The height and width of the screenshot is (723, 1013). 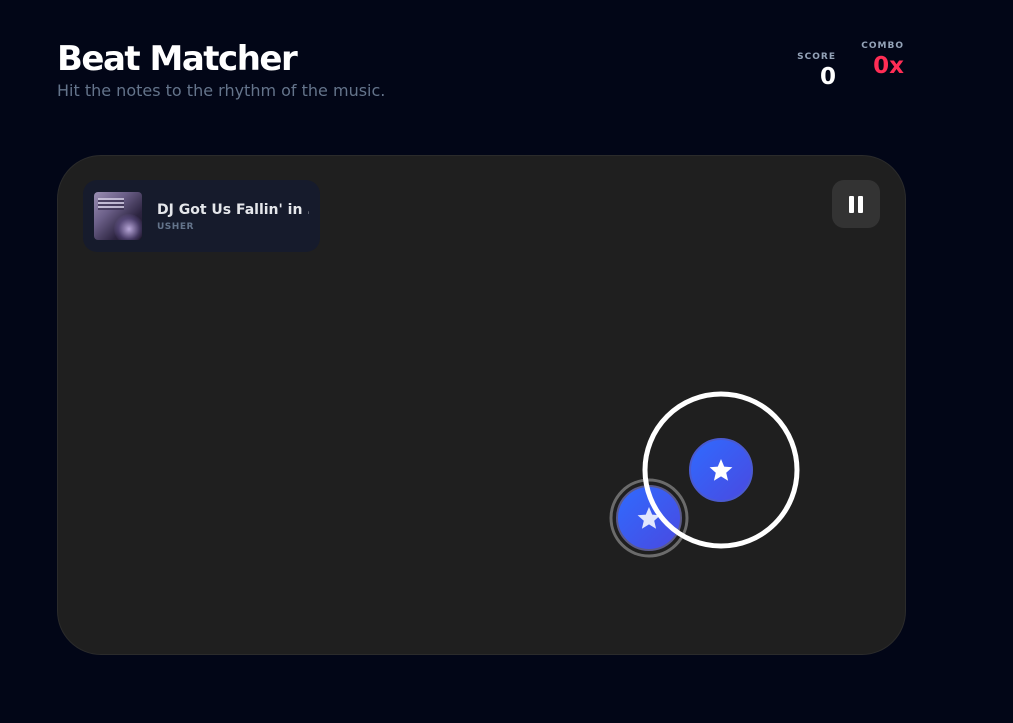 I want to click on score-label: SCORE, so click(x=816, y=57).